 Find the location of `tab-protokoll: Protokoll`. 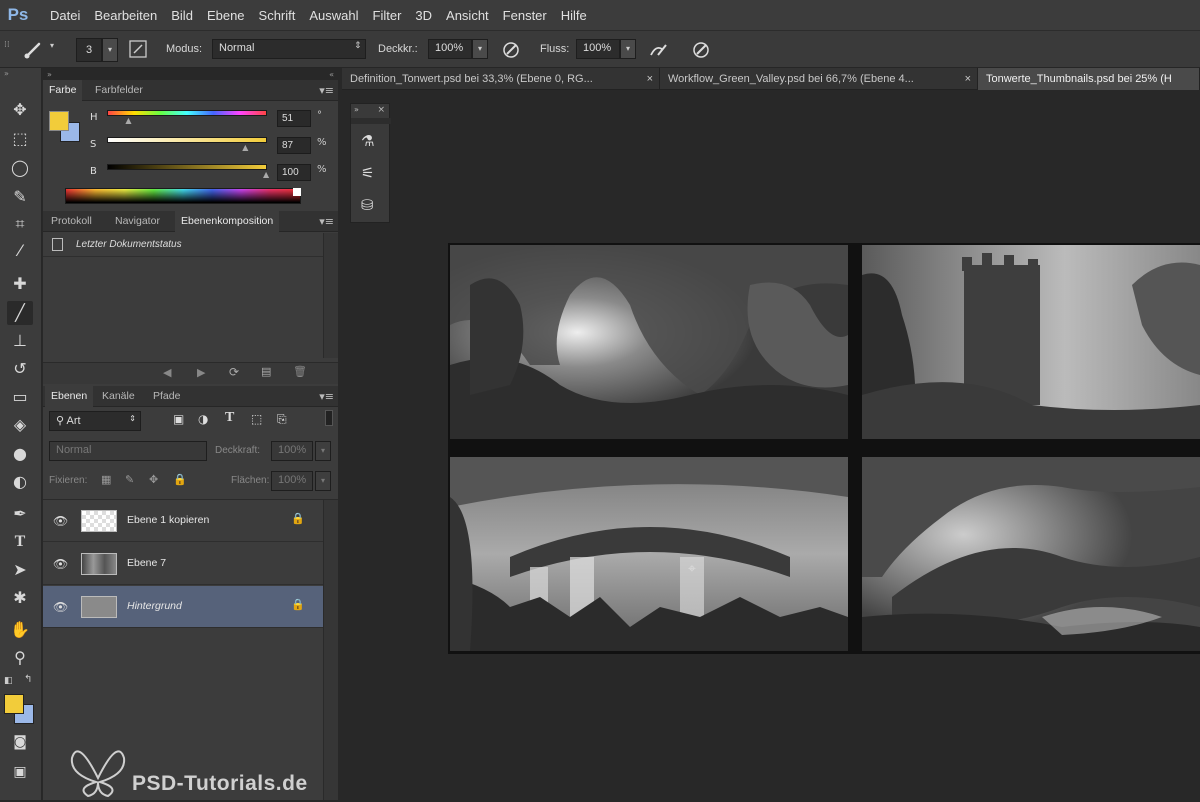

tab-protokoll: Protokoll is located at coordinates (71, 221).